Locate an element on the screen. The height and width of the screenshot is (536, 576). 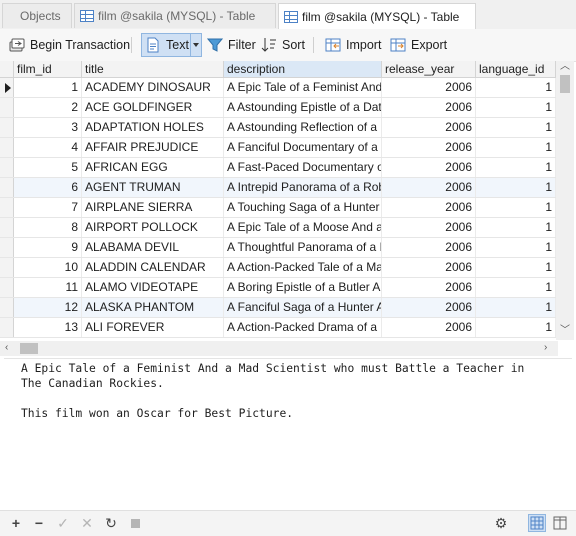
cell-description: A Astounding Epistle of a Dat is located at coordinates (303, 107).